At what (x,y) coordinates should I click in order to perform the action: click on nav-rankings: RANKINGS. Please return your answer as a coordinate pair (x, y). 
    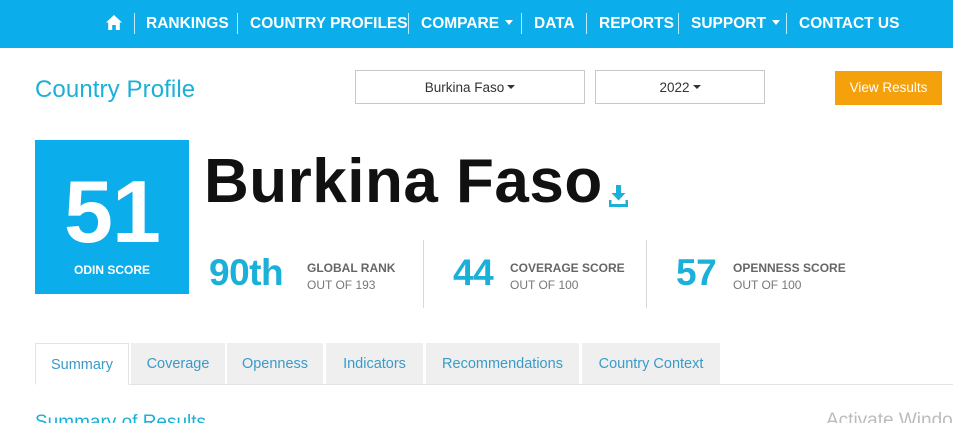
    Looking at the image, I should click on (187, 24).